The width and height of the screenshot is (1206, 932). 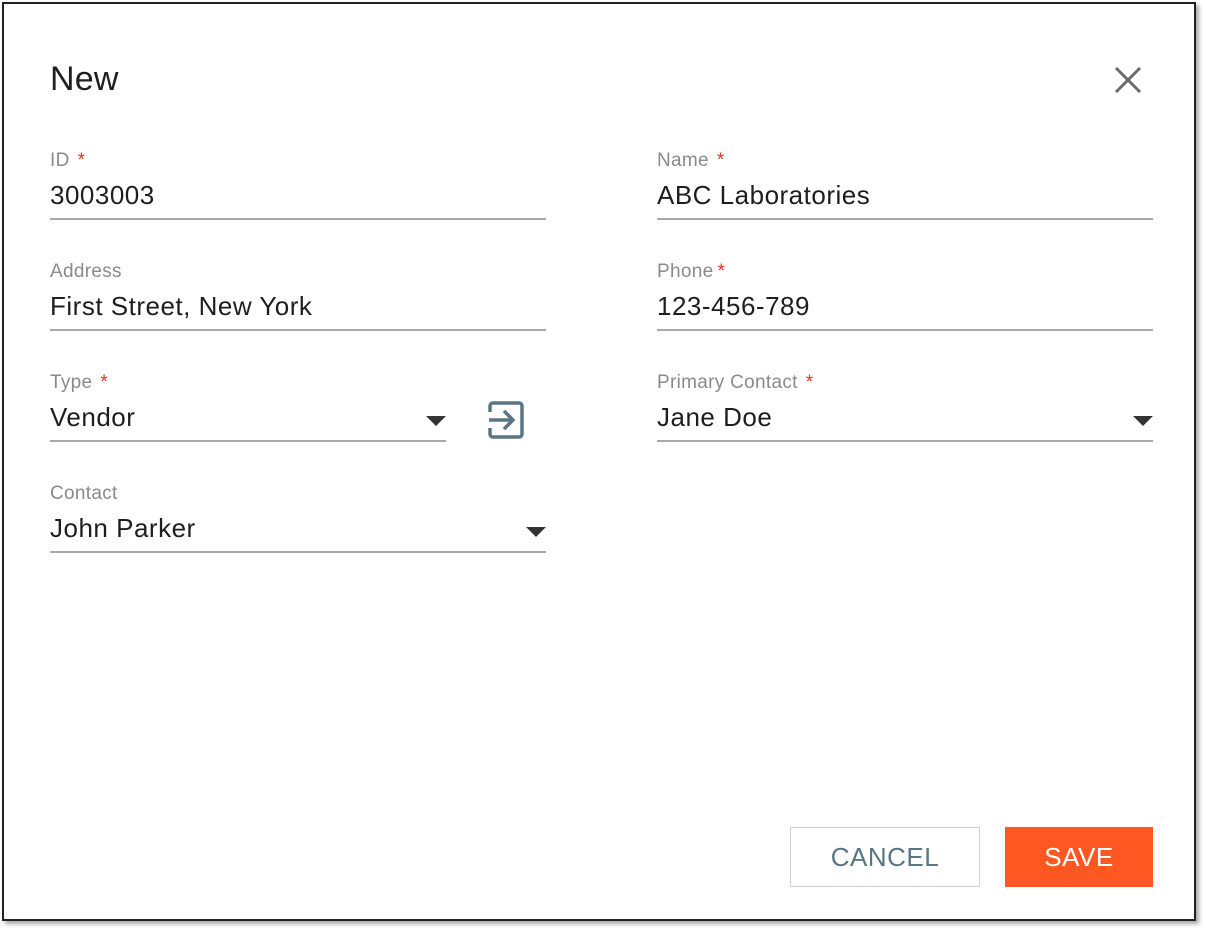 What do you see at coordinates (123, 528) in the screenshot?
I see `contact-value: John Parker` at bounding box center [123, 528].